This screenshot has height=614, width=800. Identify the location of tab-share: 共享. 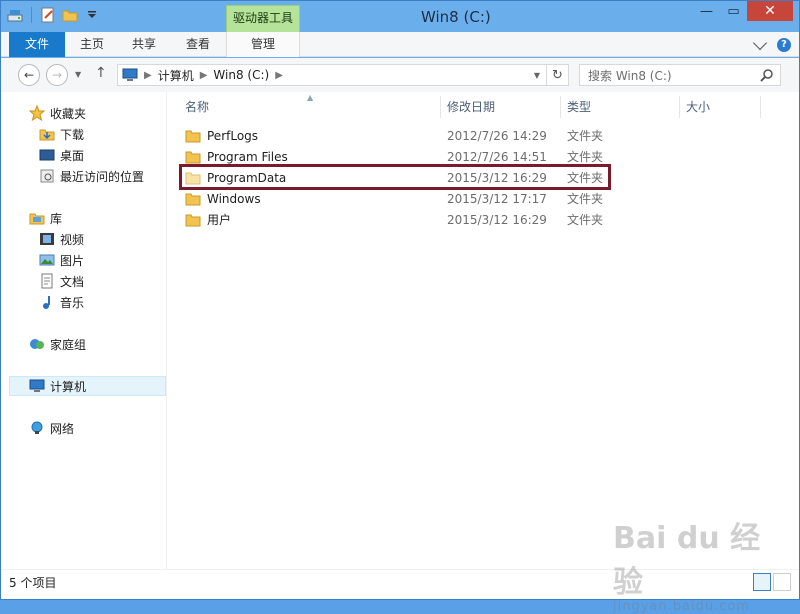
(144, 44).